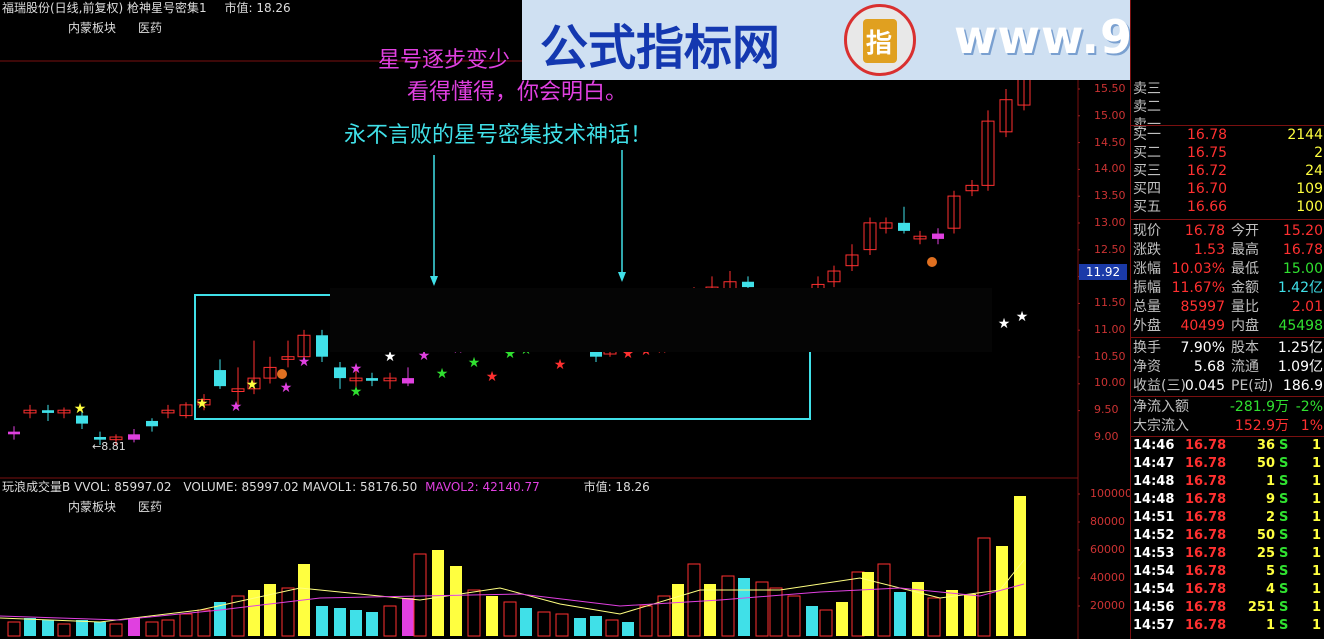 The image size is (1324, 639). I want to click on tick-time: 14:46, so click(1154, 445).